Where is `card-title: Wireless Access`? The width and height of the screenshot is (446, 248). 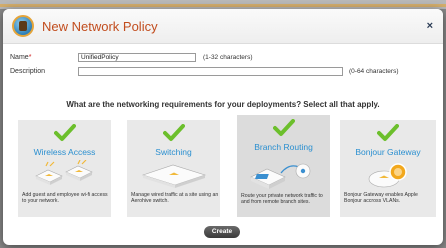 card-title: Wireless Access is located at coordinates (64, 152).